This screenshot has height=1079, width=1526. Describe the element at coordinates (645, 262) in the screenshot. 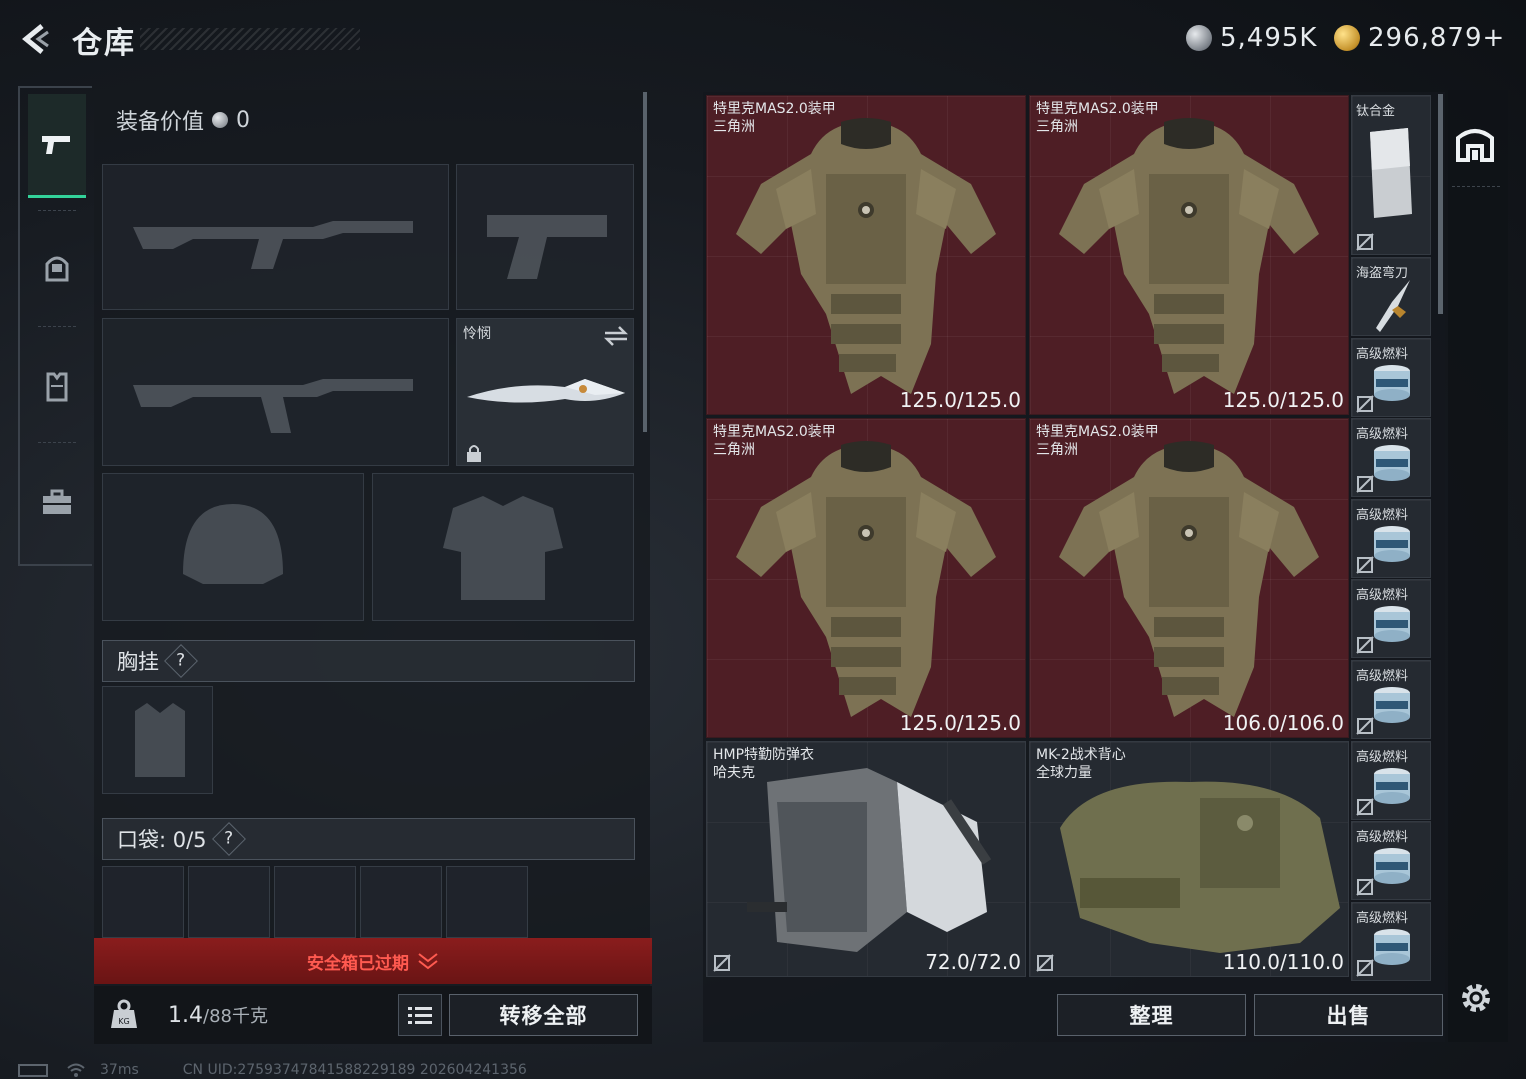

I see `loadout-scrollbar` at that location.